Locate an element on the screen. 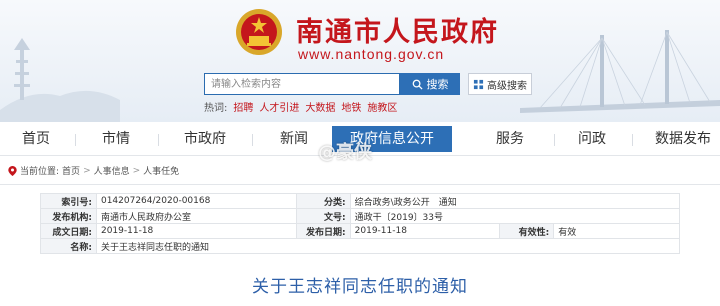 This screenshot has width=720, height=306. category-label: 分类: is located at coordinates (323, 201).